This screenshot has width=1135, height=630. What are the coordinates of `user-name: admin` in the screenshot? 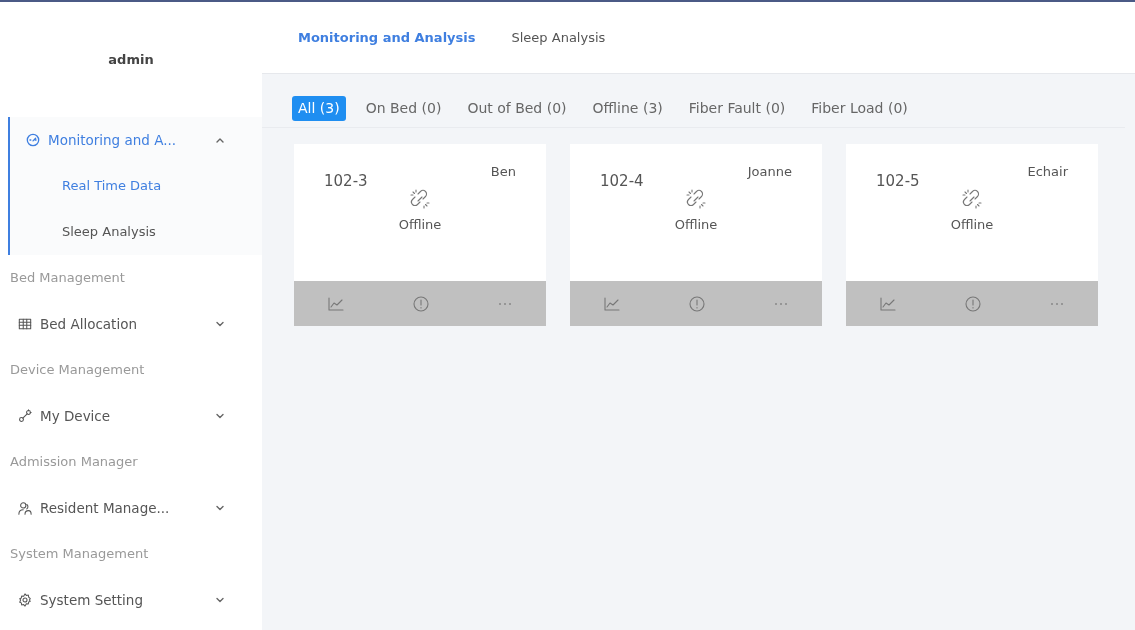 It's located at (131, 59).